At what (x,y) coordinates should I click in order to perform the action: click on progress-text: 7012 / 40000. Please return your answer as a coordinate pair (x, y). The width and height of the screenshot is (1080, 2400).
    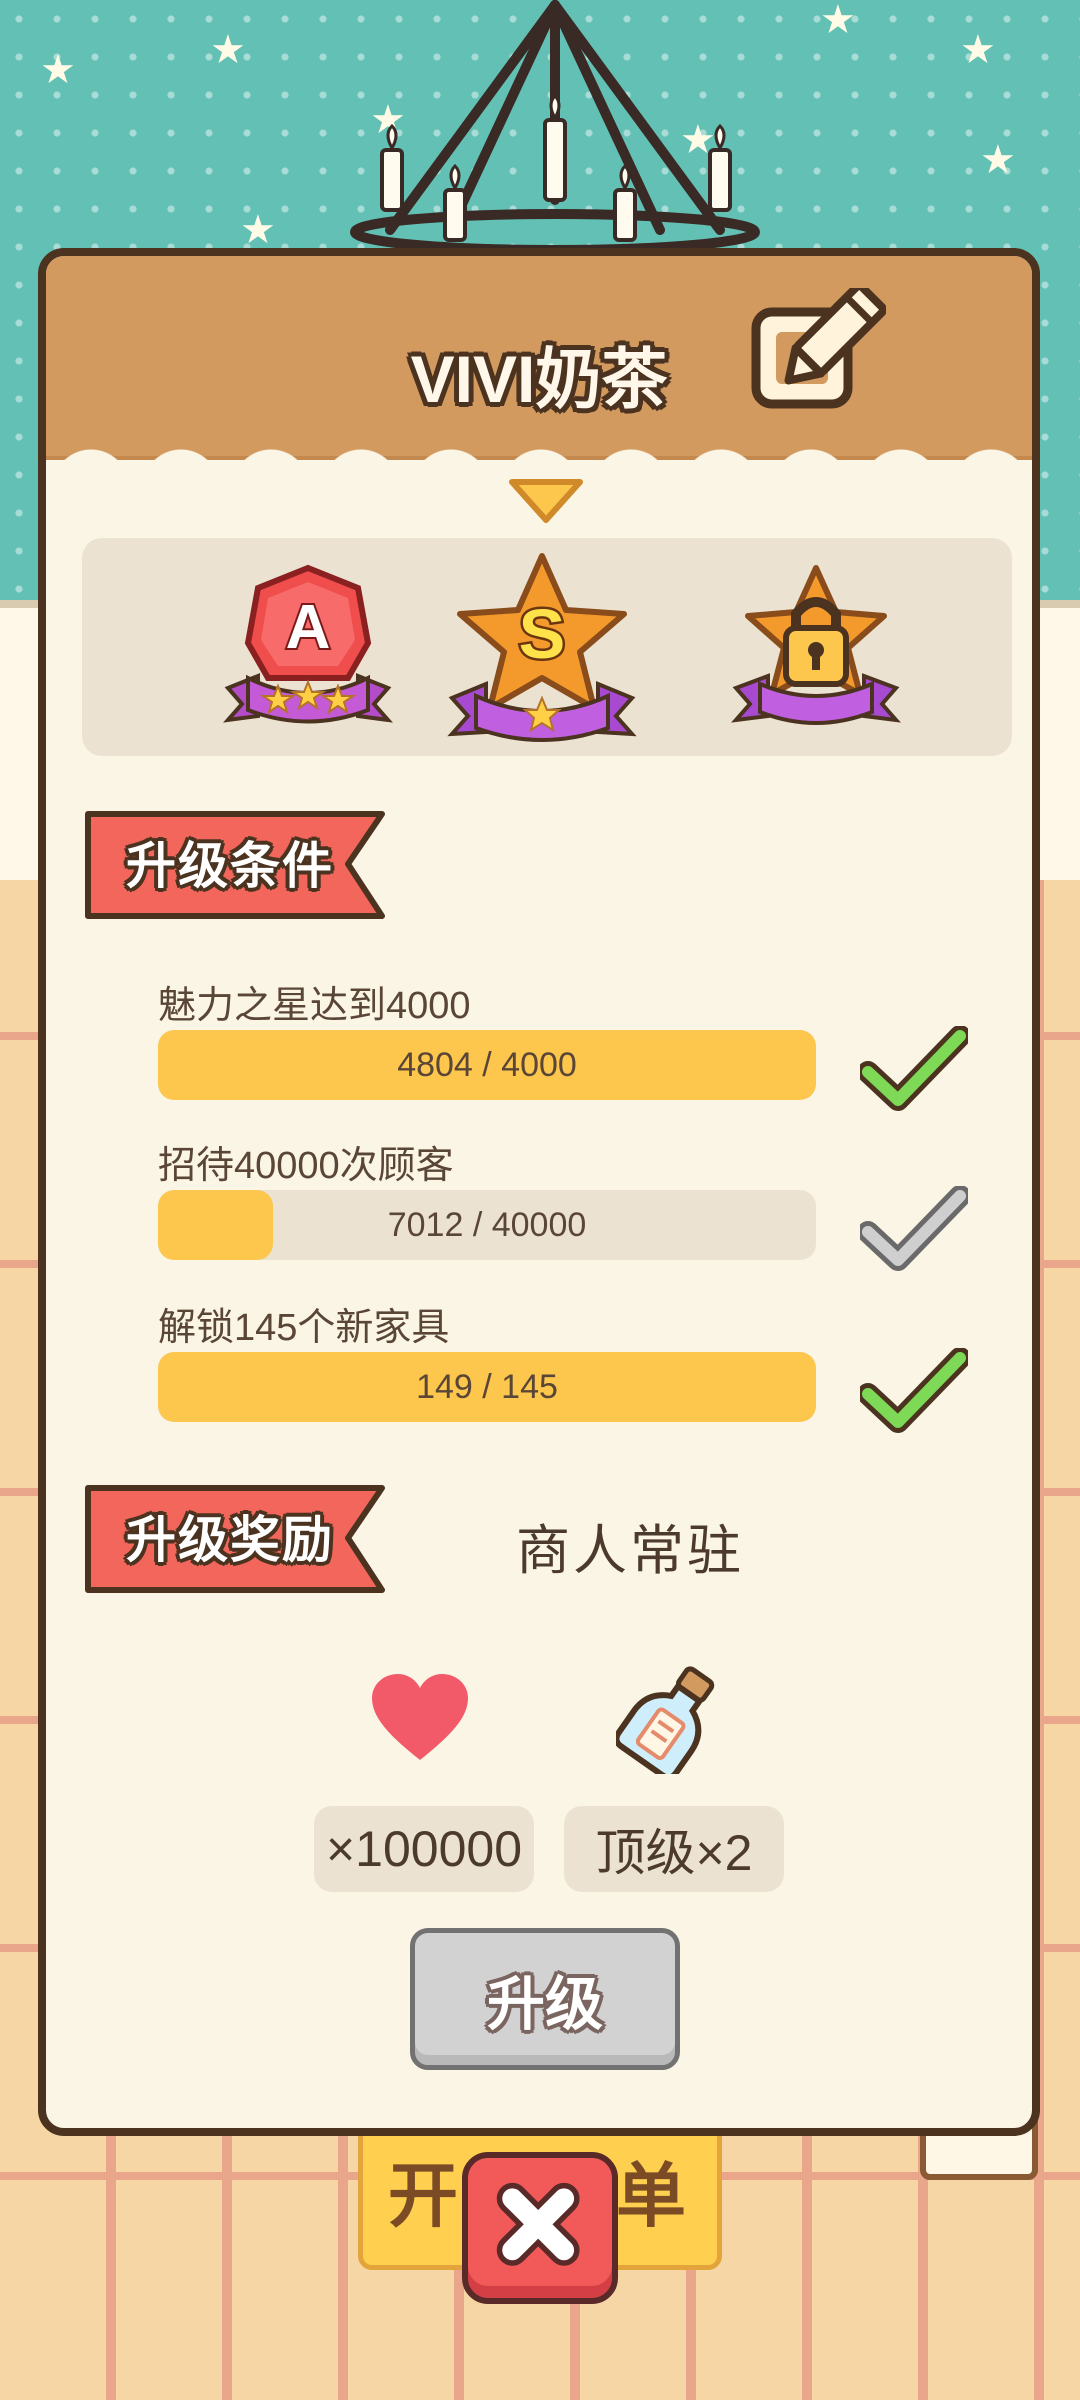
    Looking at the image, I should click on (487, 1224).